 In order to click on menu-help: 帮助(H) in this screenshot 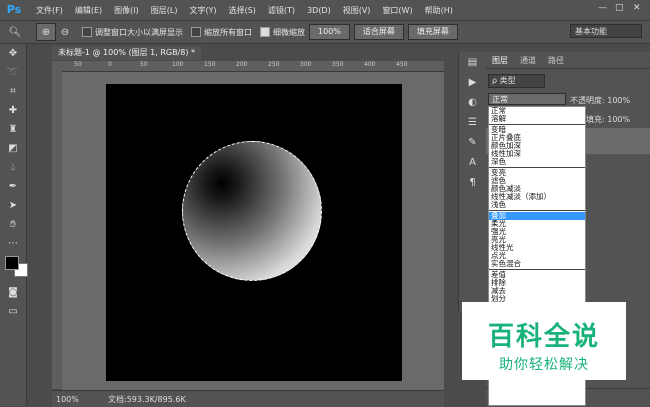, I will do `click(439, 10)`.